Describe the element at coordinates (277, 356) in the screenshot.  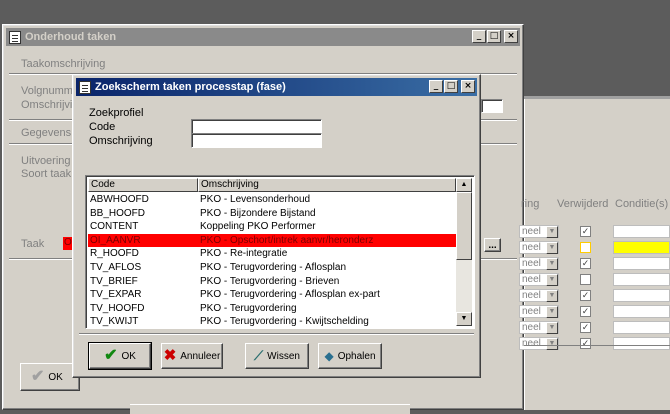
I see `wissen-button: ⟋ Wissen` at that location.